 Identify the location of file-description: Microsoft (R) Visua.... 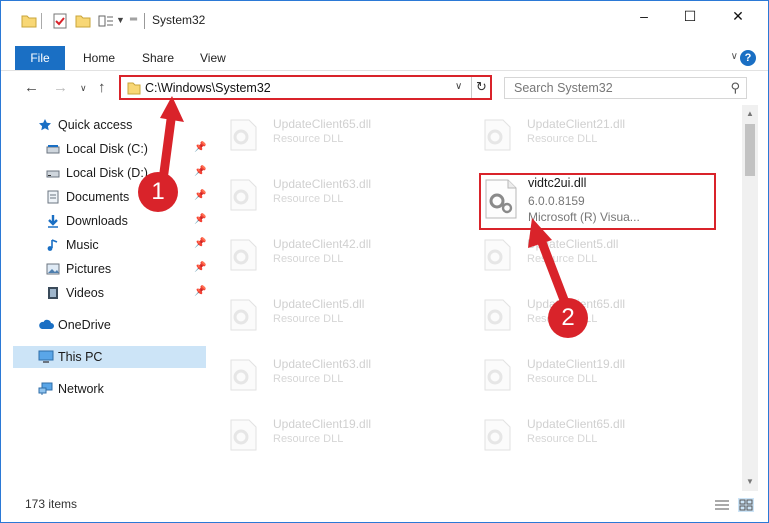
(584, 217).